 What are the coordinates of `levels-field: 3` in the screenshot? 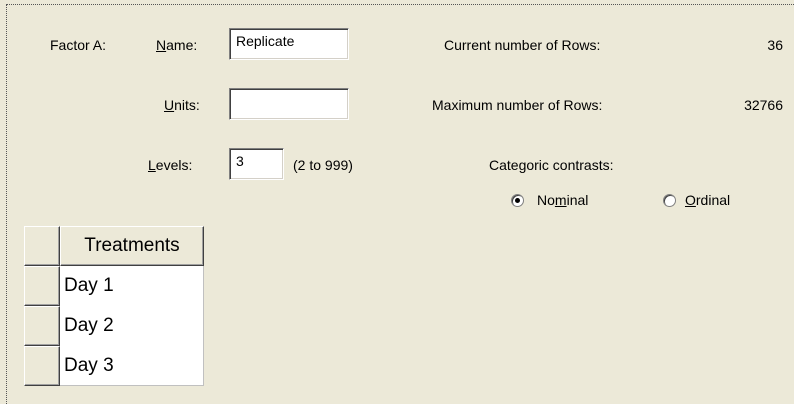 It's located at (256, 164).